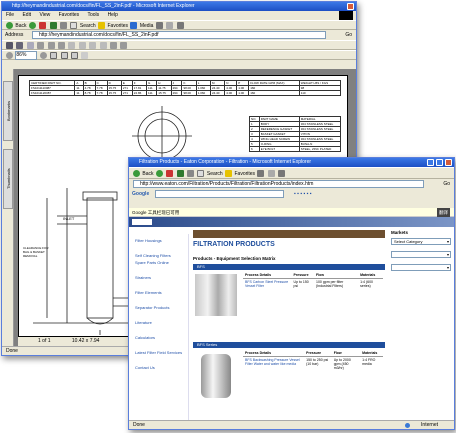 The image size is (456, 433). I want to click on row-pressure: Up to 150 psi, so click(301, 284).